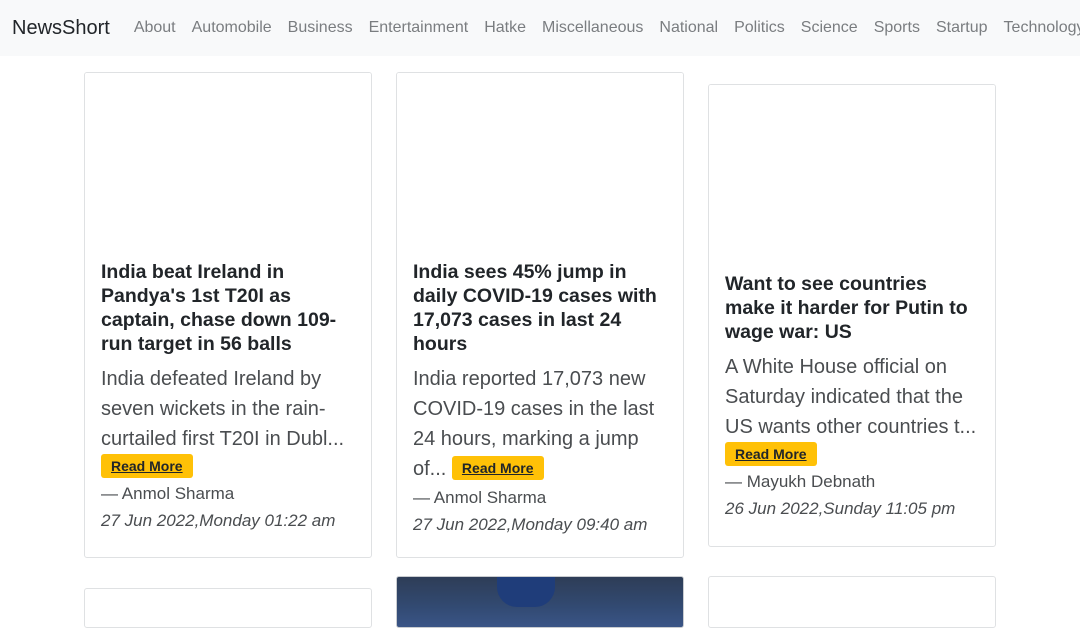 This screenshot has height=628, width=1080. What do you see at coordinates (320, 28) in the screenshot?
I see `nav-link-business: Business` at bounding box center [320, 28].